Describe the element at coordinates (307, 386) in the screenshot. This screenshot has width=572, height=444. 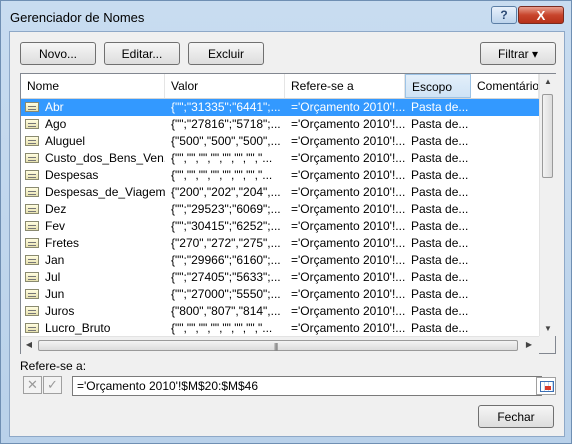
I see `refers-to-input: ='Orçamento 2010'!$M$20:$M$46` at that location.